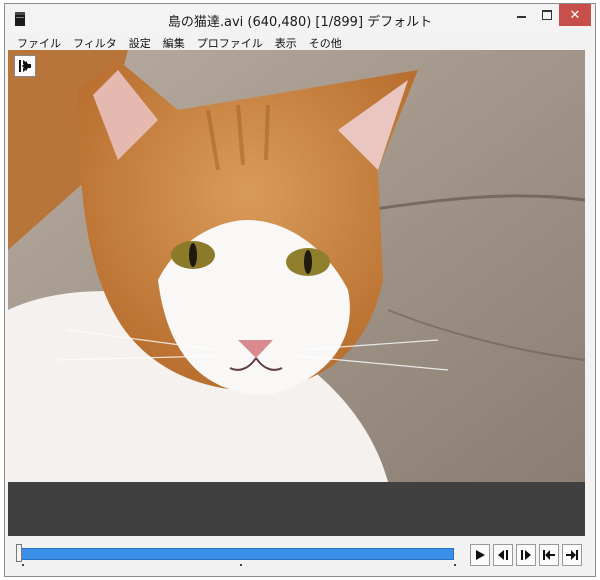  I want to click on title-bar: 島の猫達.avi (640,480) [1/899] デフォルト ✕, so click(300, 19).